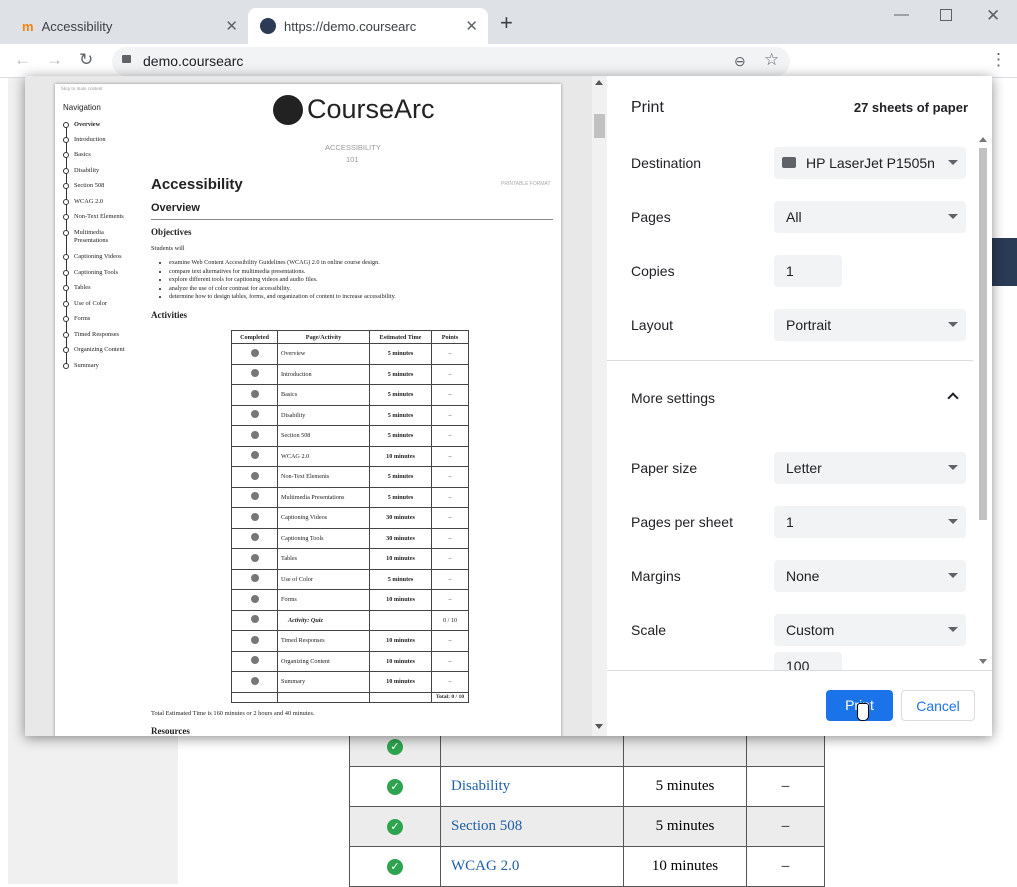 The height and width of the screenshot is (887, 1017). Describe the element at coordinates (870, 325) in the screenshot. I see `layout-select: Portrait` at that location.